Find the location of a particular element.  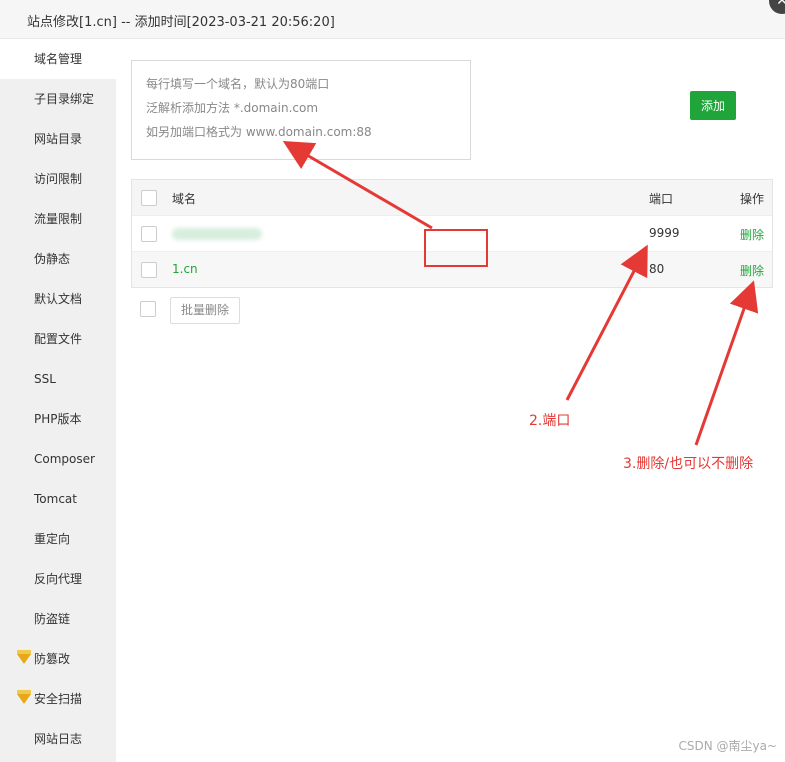

annotation-port-label: 2.端口 is located at coordinates (550, 421).